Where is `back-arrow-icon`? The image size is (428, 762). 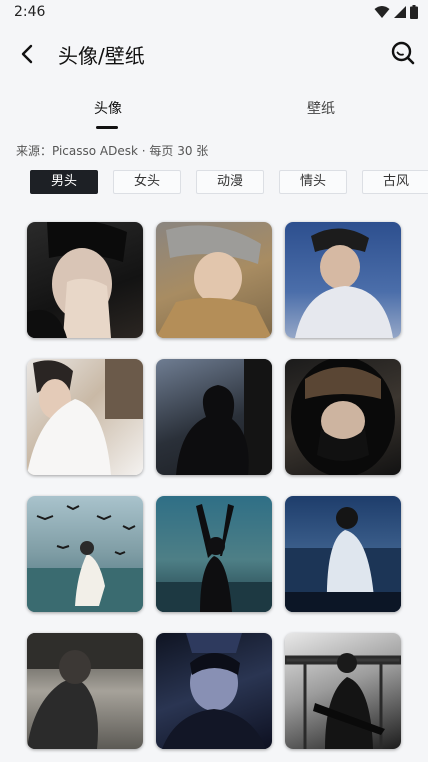 back-arrow-icon is located at coordinates (28, 54).